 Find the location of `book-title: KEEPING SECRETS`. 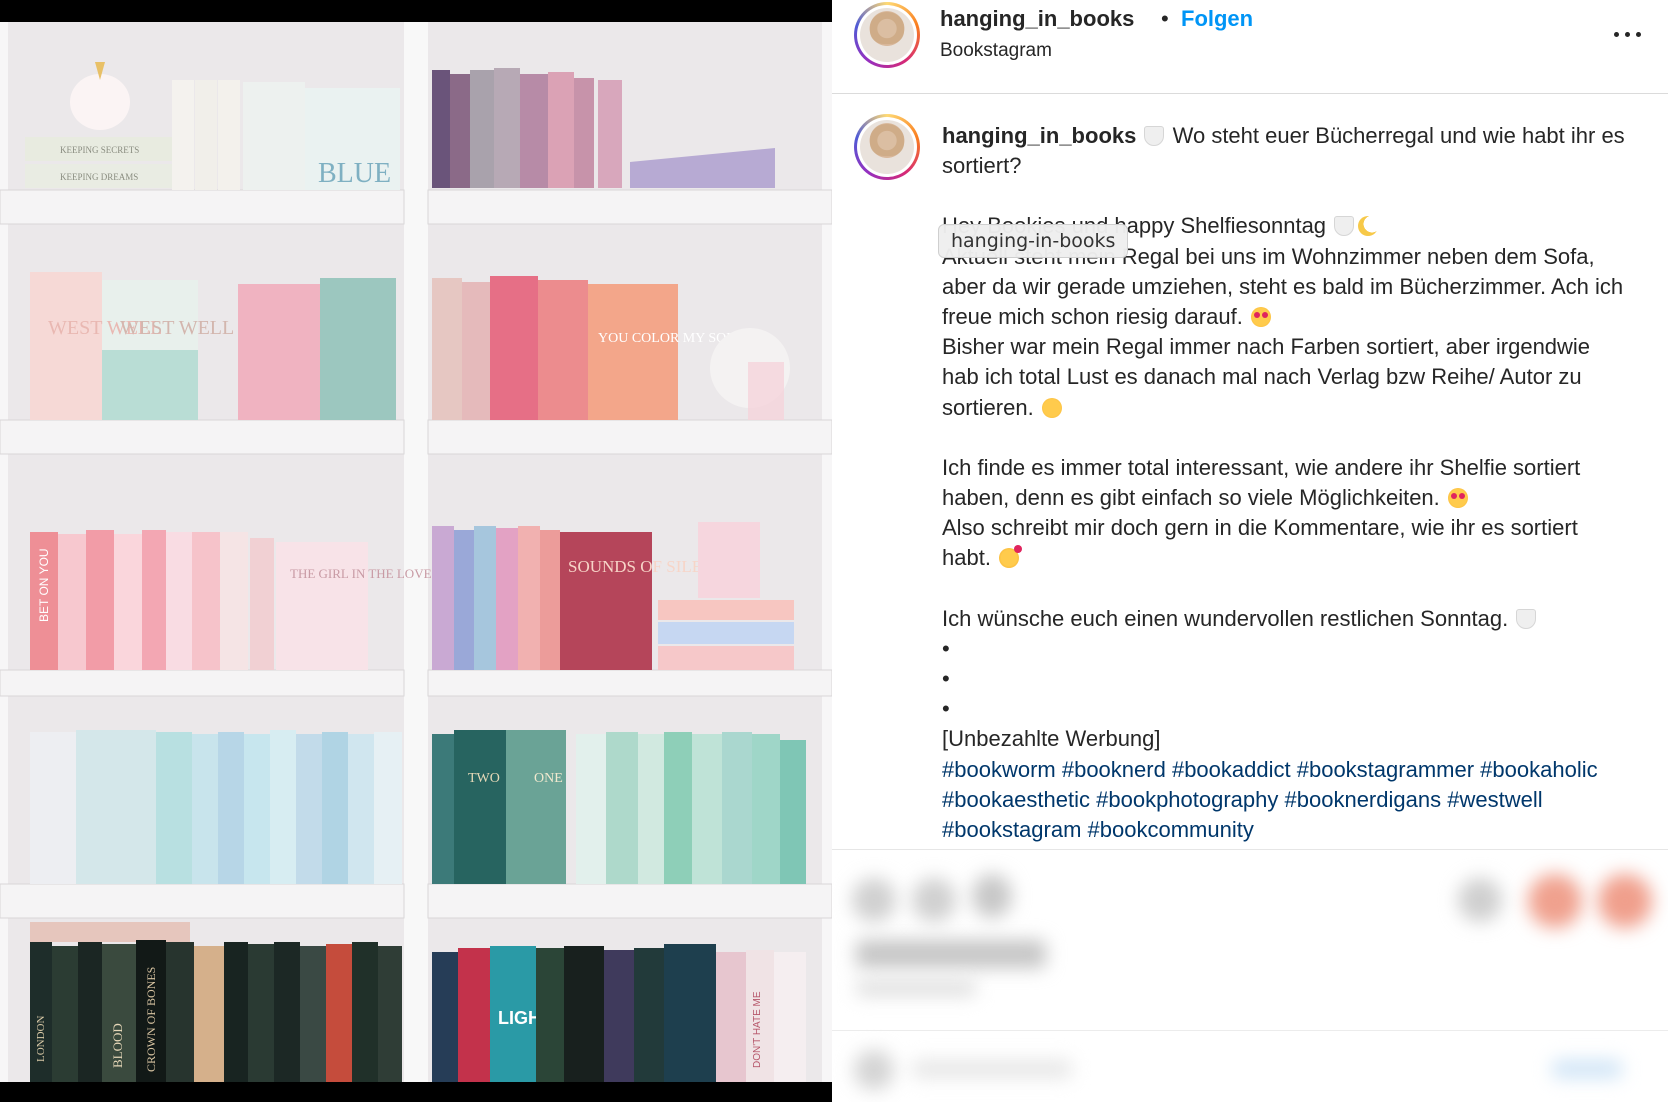

book-title: KEEPING SECRETS is located at coordinates (99, 150).